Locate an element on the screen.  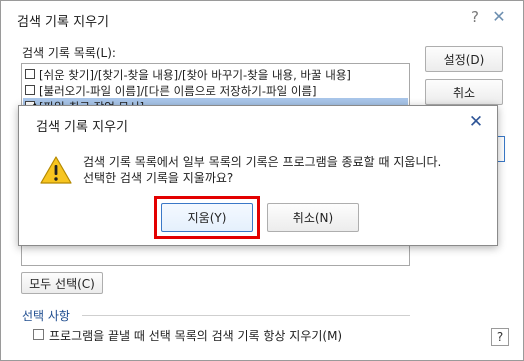
warning-icon is located at coordinates (56, 170).